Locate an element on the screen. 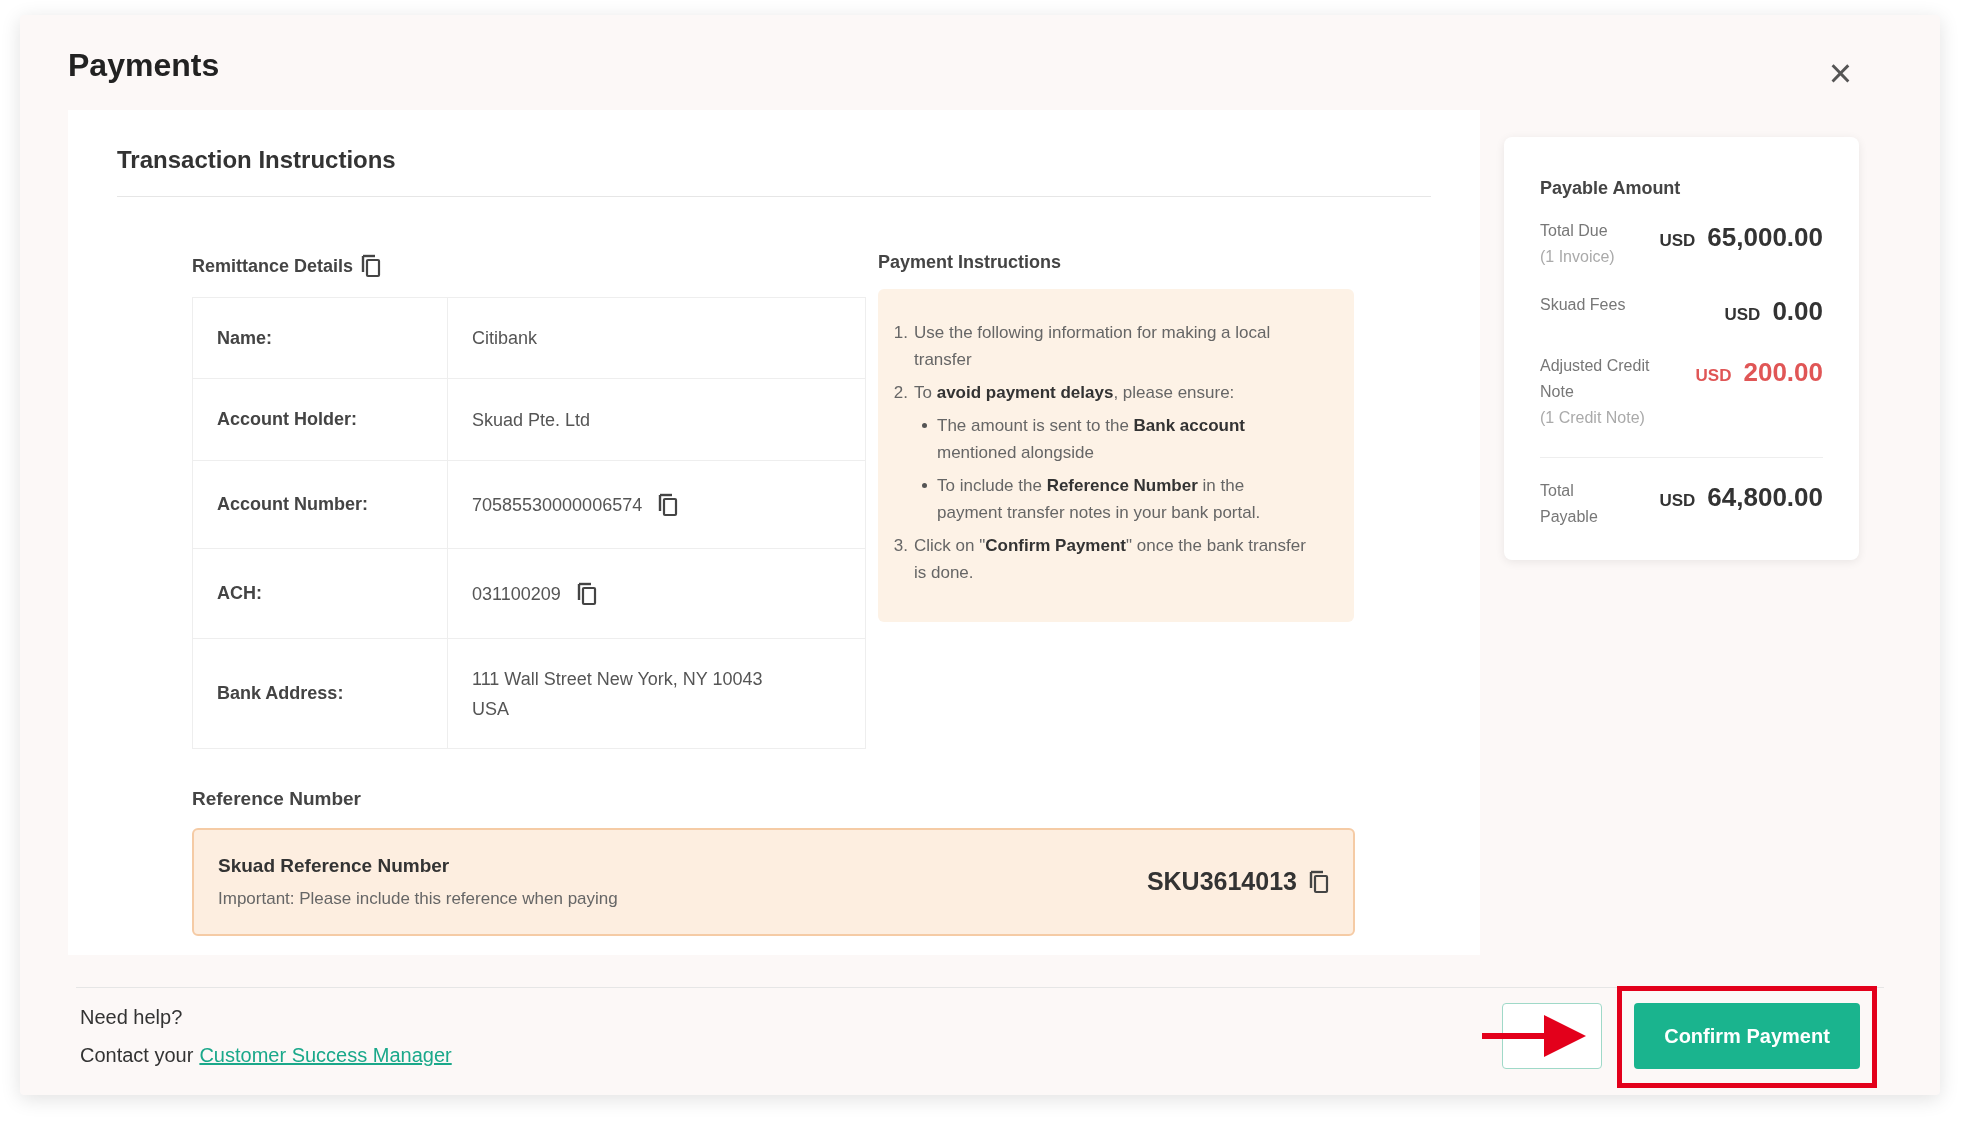 The width and height of the screenshot is (1962, 1128). amount-label: Total Due is located at coordinates (1574, 231).